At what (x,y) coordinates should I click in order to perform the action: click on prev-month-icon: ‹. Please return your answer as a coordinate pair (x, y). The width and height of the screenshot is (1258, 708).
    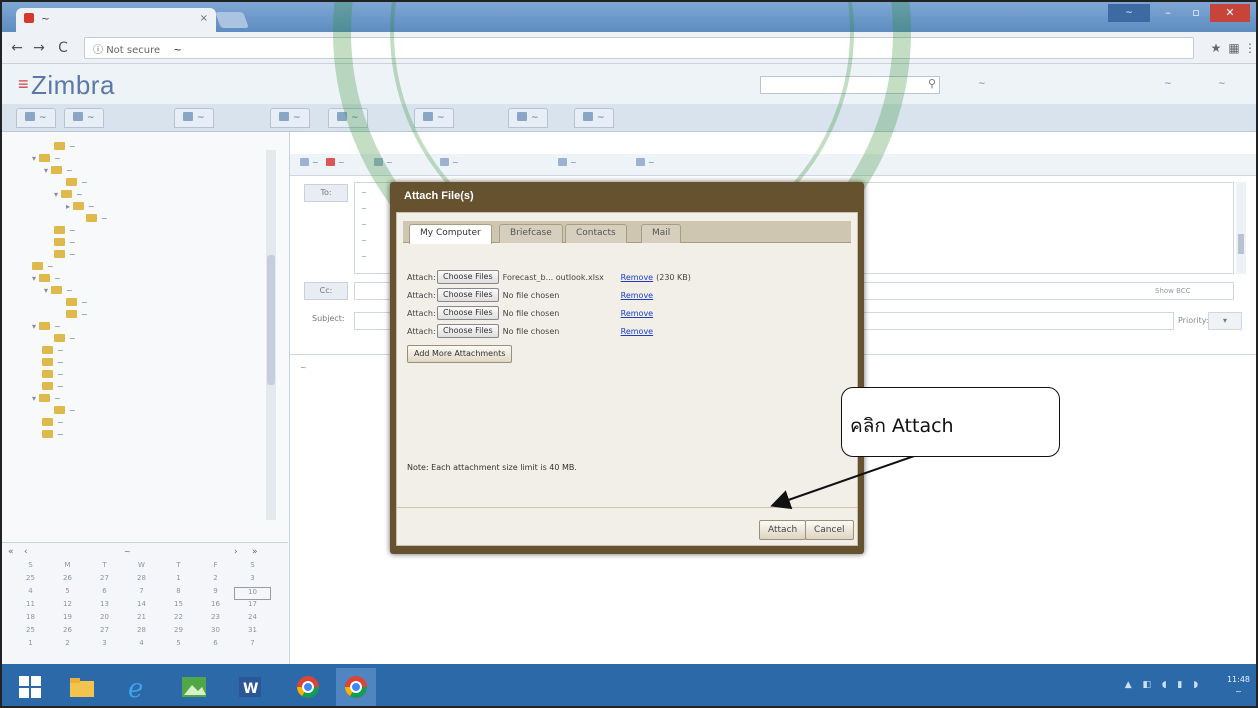
    Looking at the image, I should click on (26, 552).